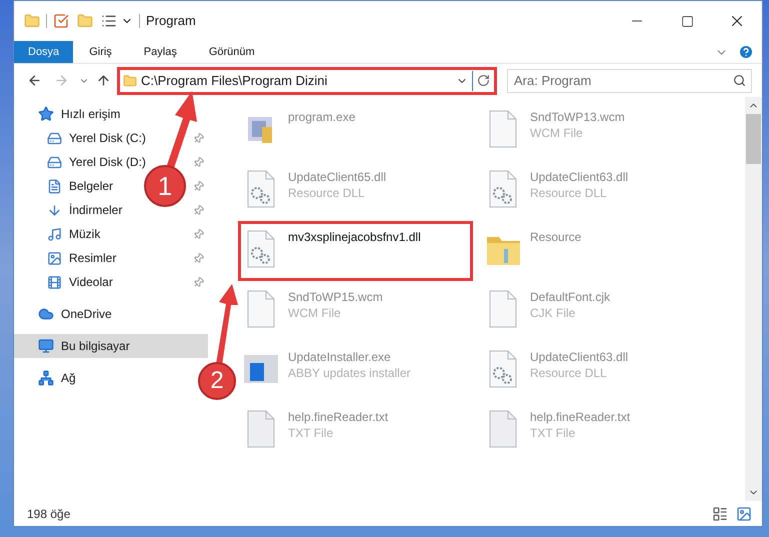 The height and width of the screenshot is (537, 769). I want to click on window-title: Program, so click(171, 21).